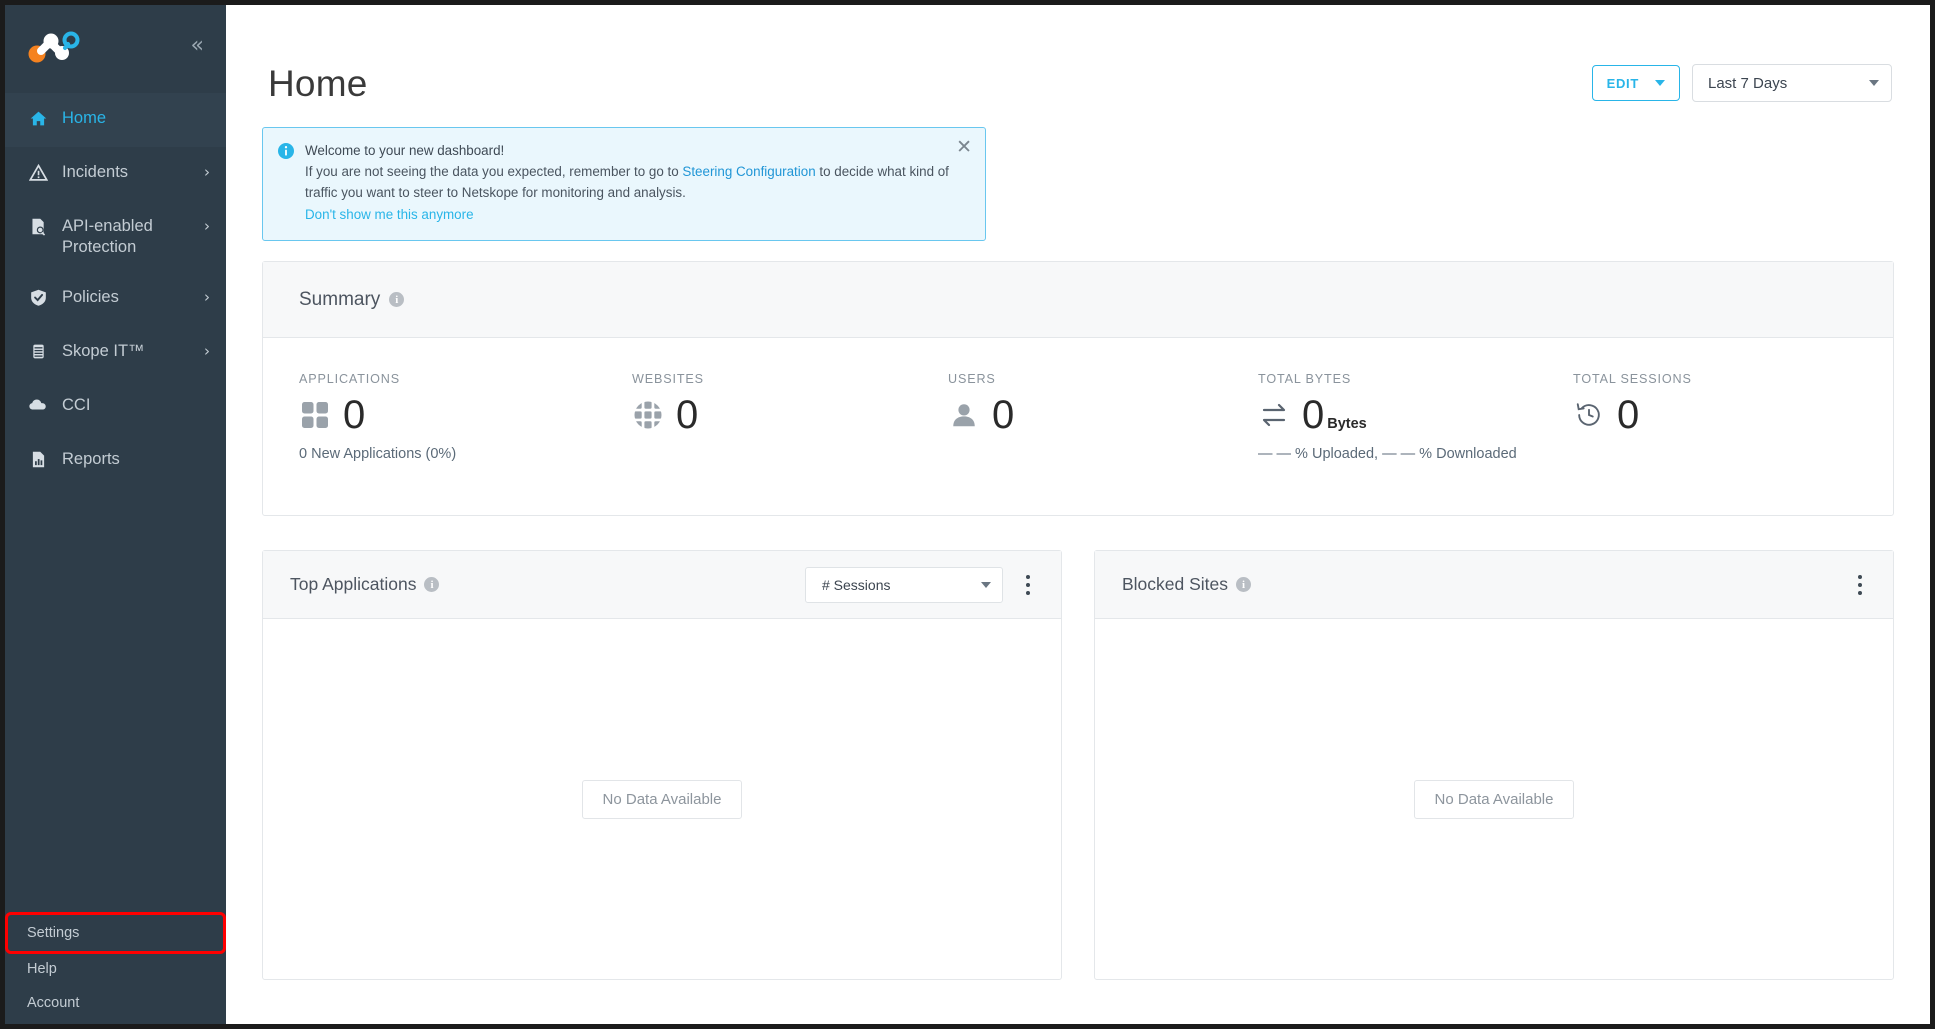  I want to click on sidebar-item-skope-it: Skope IT™ ›, so click(115, 353).